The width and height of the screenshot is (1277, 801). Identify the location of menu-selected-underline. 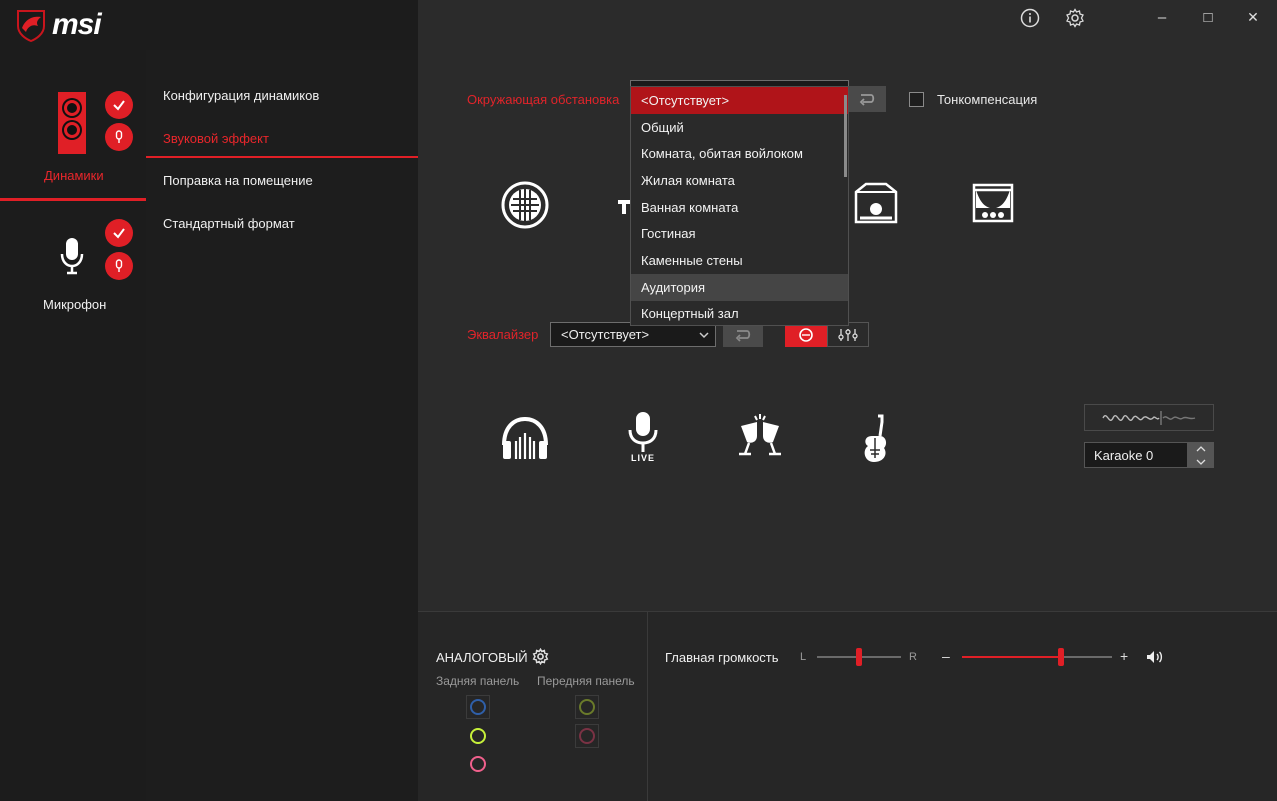
(282, 157).